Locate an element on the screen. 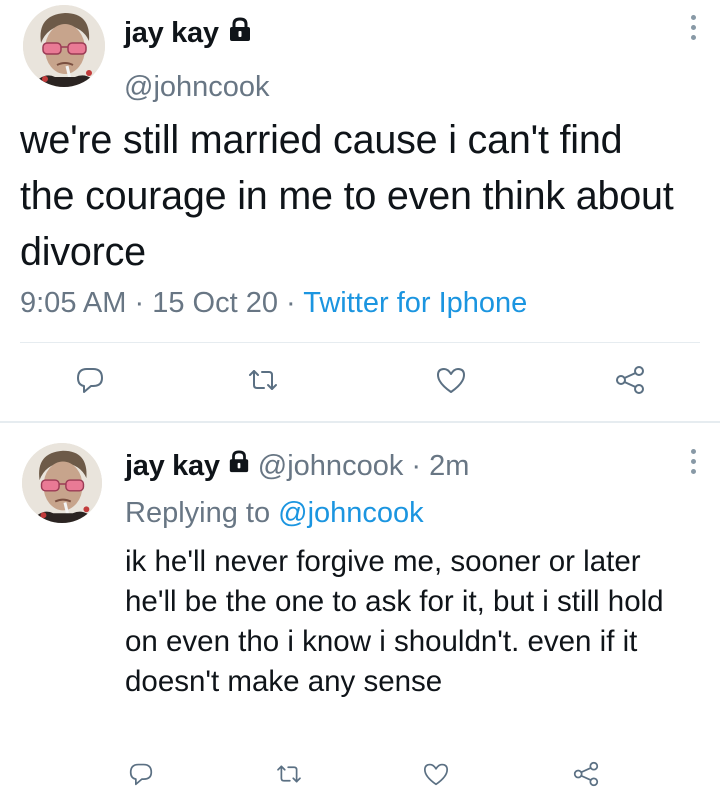  tweet-time: 9:05 AM is located at coordinates (73, 303).